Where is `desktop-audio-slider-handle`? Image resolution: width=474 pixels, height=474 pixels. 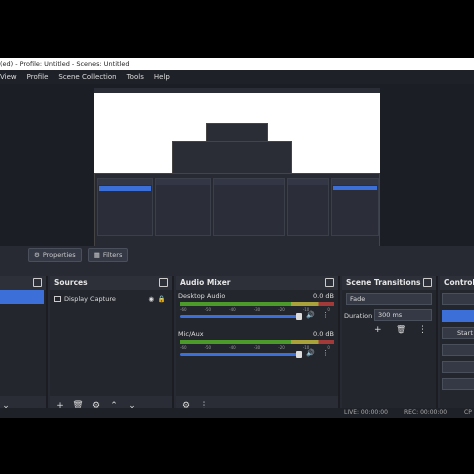 desktop-audio-slider-handle is located at coordinates (299, 316).